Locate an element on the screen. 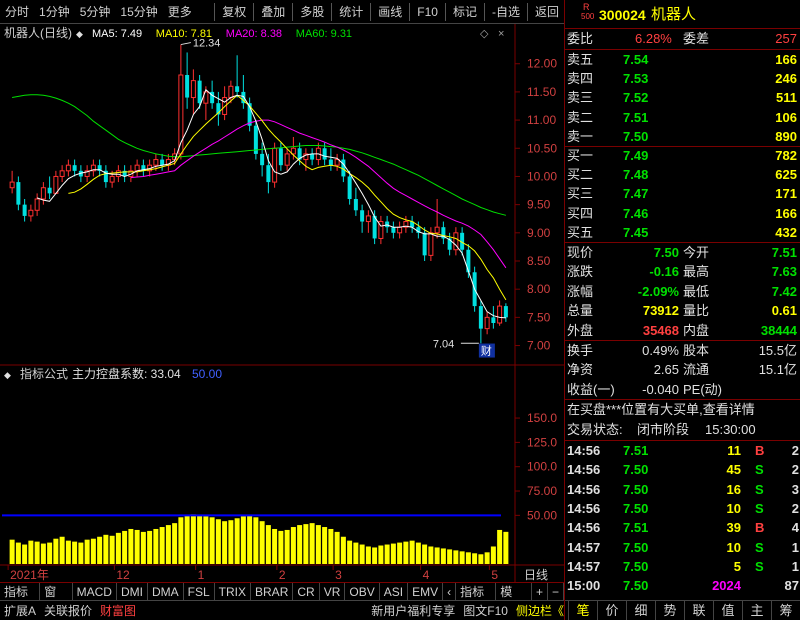 This screenshot has height=620, width=800. y-tick-label: 100.0 is located at coordinates (542, 467).